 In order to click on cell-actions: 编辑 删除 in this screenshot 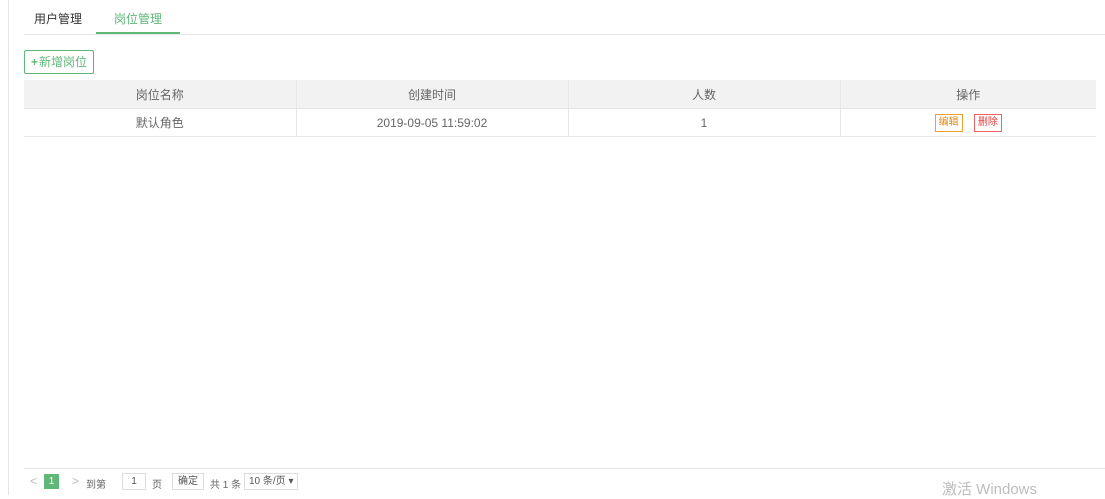, I will do `click(968, 122)`.